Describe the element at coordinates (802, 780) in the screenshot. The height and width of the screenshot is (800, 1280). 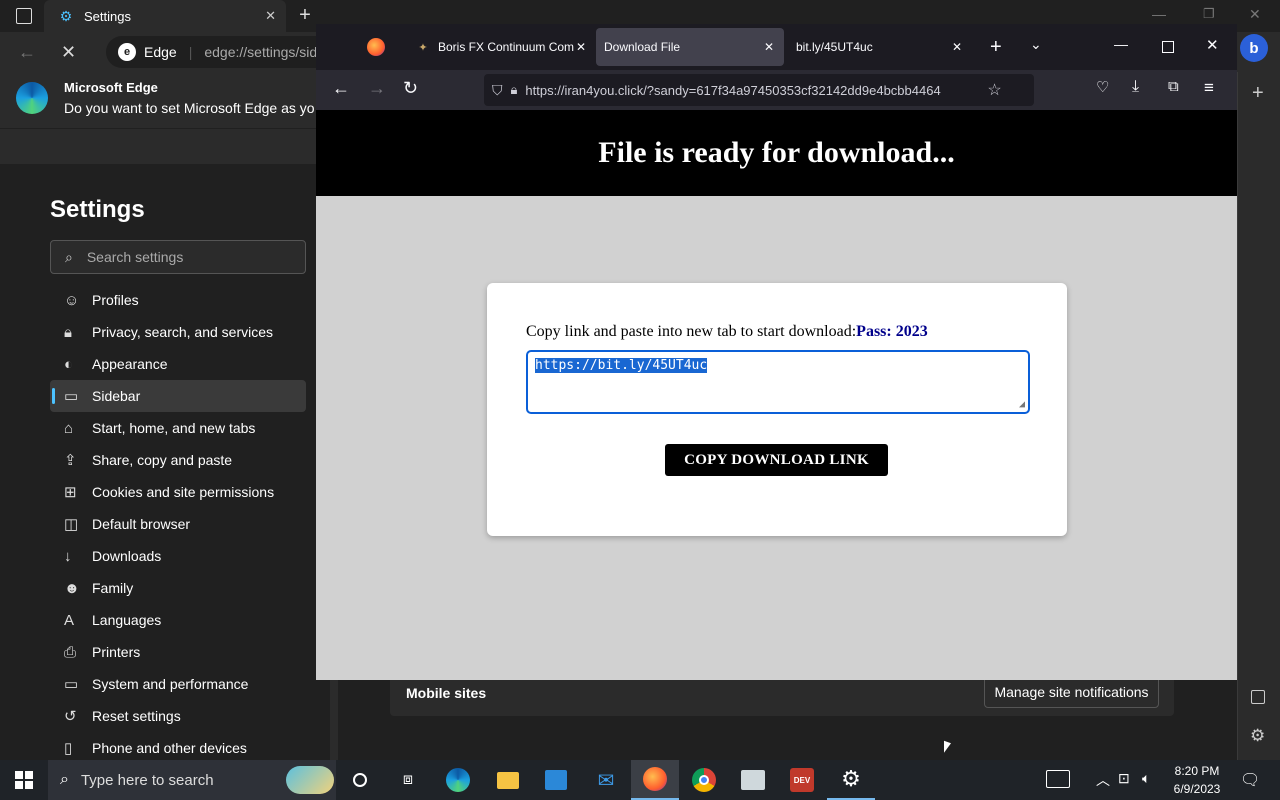
I see `dev-cpp-icon: DEV` at that location.